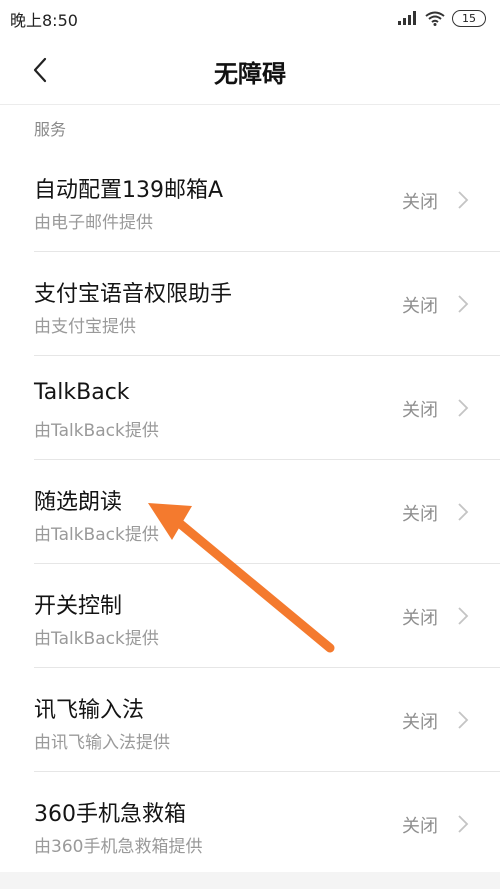 The height and width of the screenshot is (889, 500). What do you see at coordinates (250, 18) in the screenshot?
I see `status-bar: 晚上8:50 15` at bounding box center [250, 18].